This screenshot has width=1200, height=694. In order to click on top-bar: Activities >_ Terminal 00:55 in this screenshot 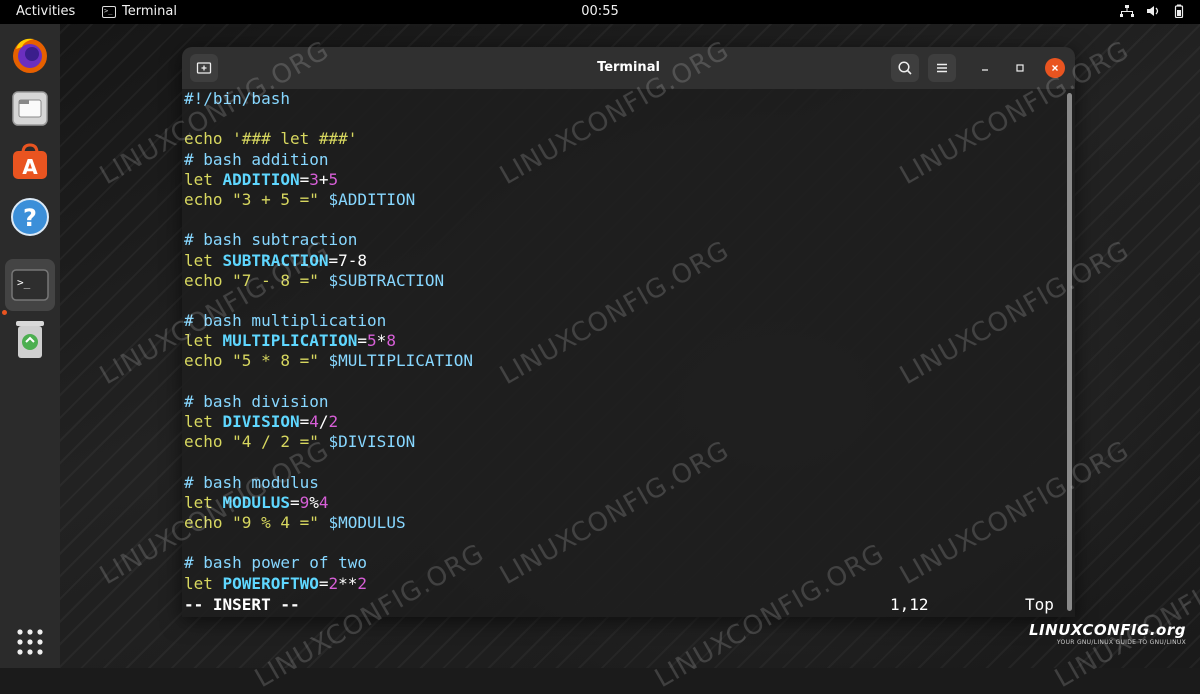, I will do `click(600, 12)`.